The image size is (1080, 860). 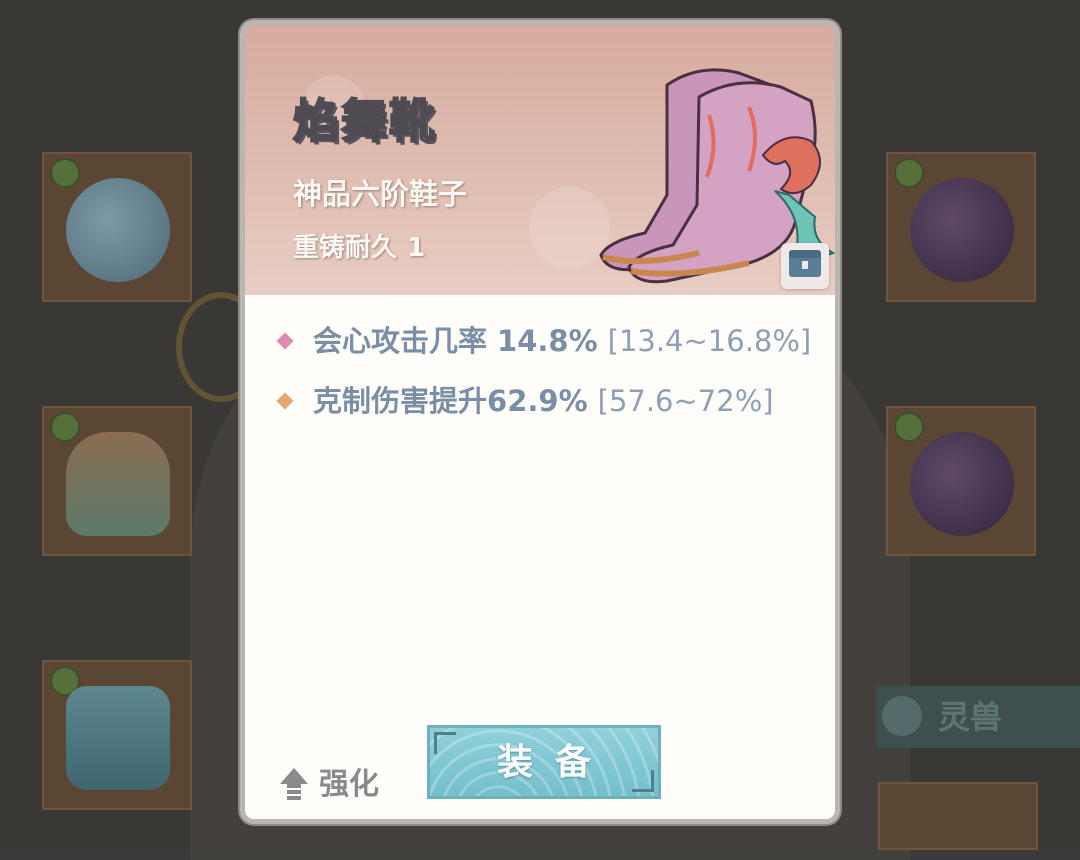 What do you see at coordinates (400, 401) in the screenshot?
I see `stat-label: 克制伤害提升` at bounding box center [400, 401].